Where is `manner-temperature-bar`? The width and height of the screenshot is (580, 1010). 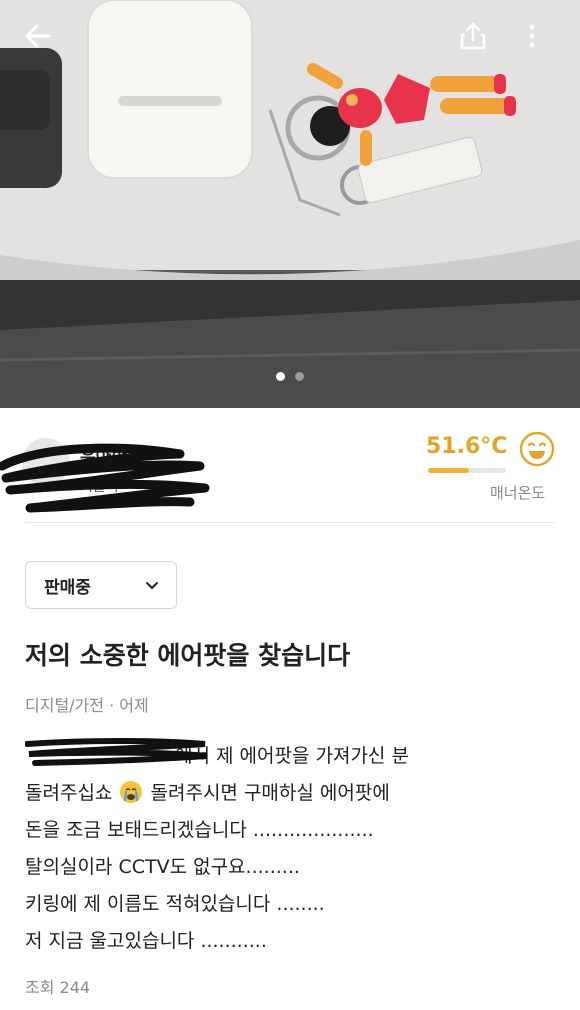 manner-temperature-bar is located at coordinates (467, 470).